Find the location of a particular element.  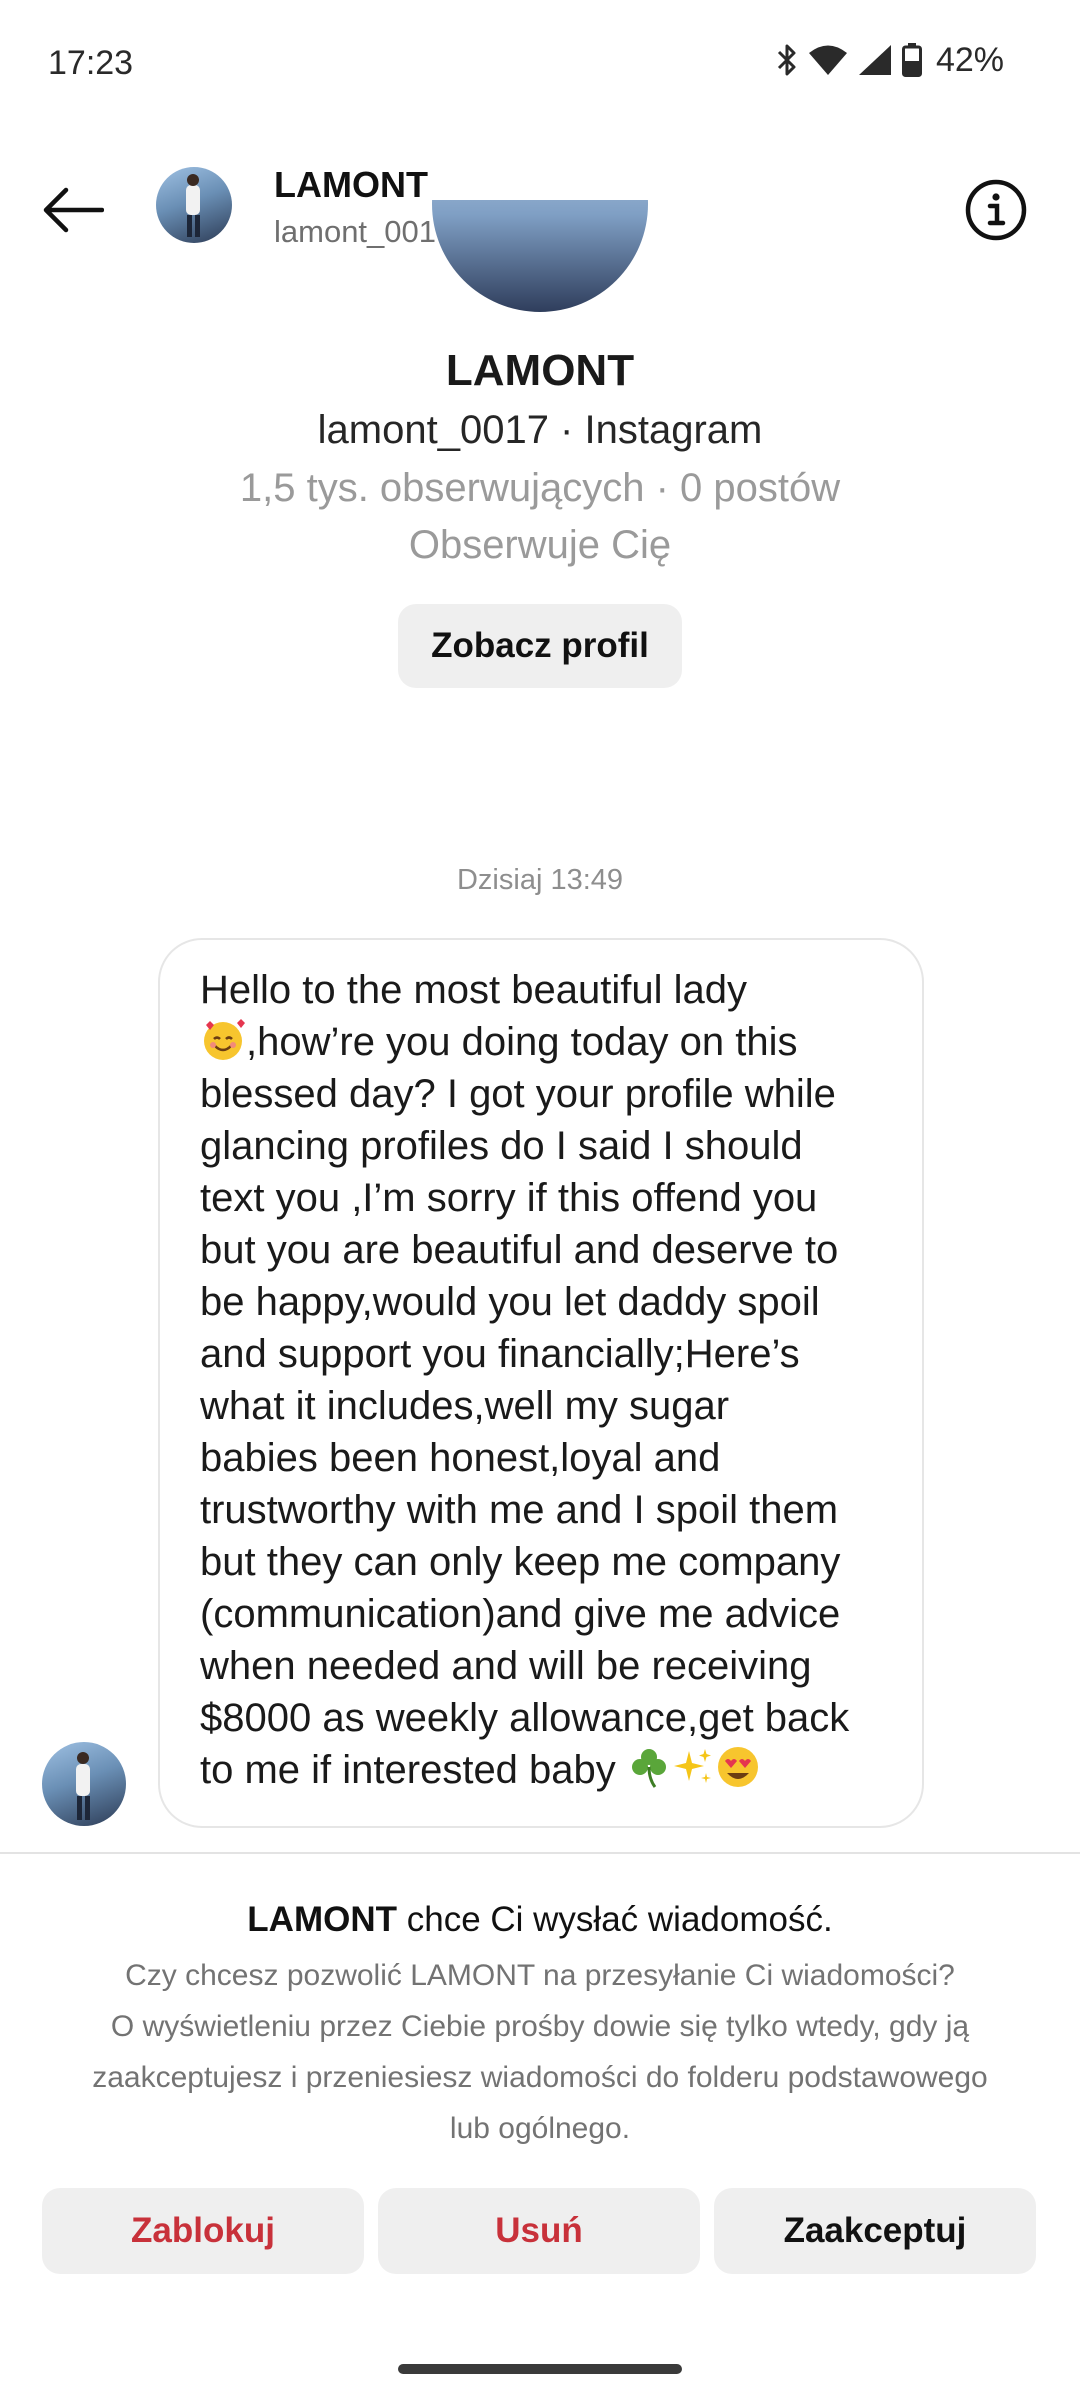

smiling-face-with-hearts-emoji-icon is located at coordinates (224, 1039).